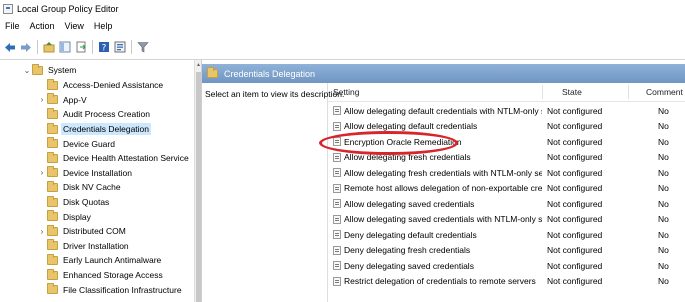 This screenshot has height=302, width=685. Describe the element at coordinates (342, 26) in the screenshot. I see `menu-bar: File Action View Help` at that location.